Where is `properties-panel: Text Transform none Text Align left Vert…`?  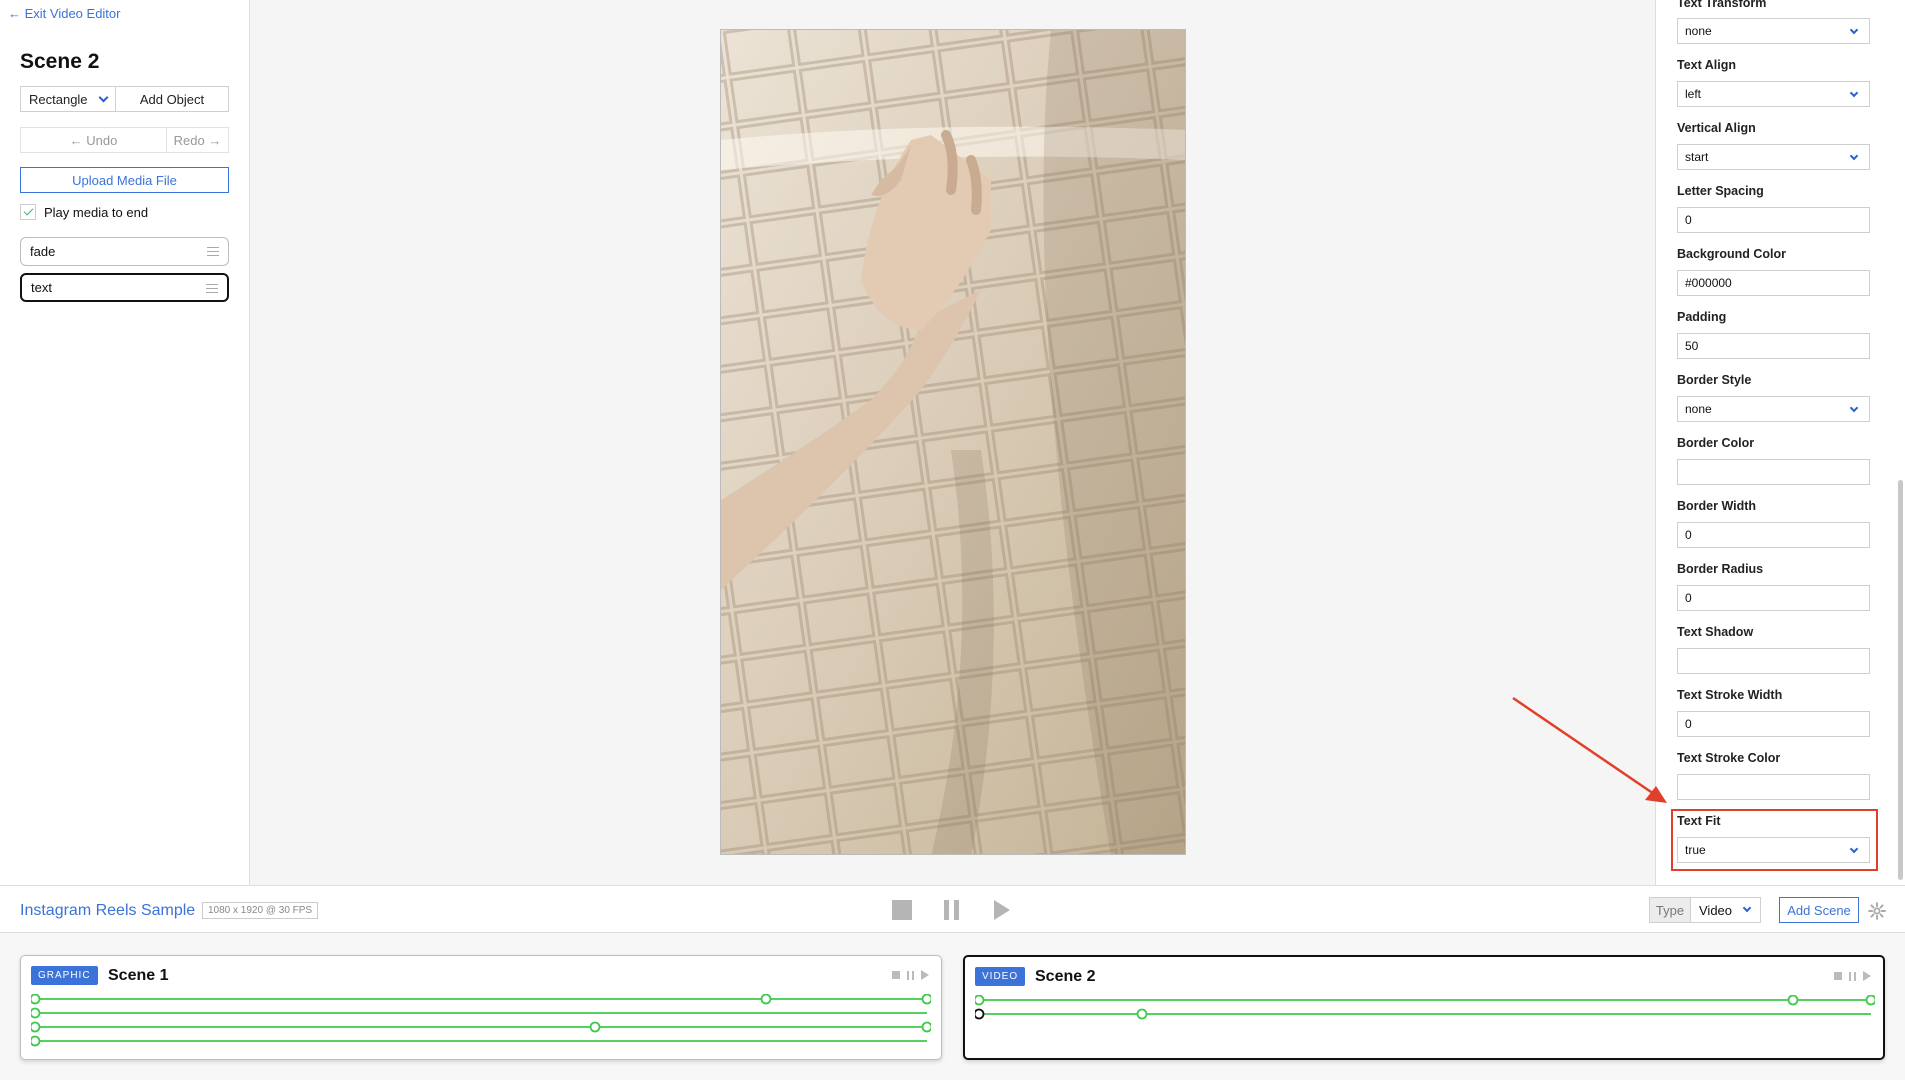 properties-panel: Text Transform none Text Align left Vert… is located at coordinates (1780, 442).